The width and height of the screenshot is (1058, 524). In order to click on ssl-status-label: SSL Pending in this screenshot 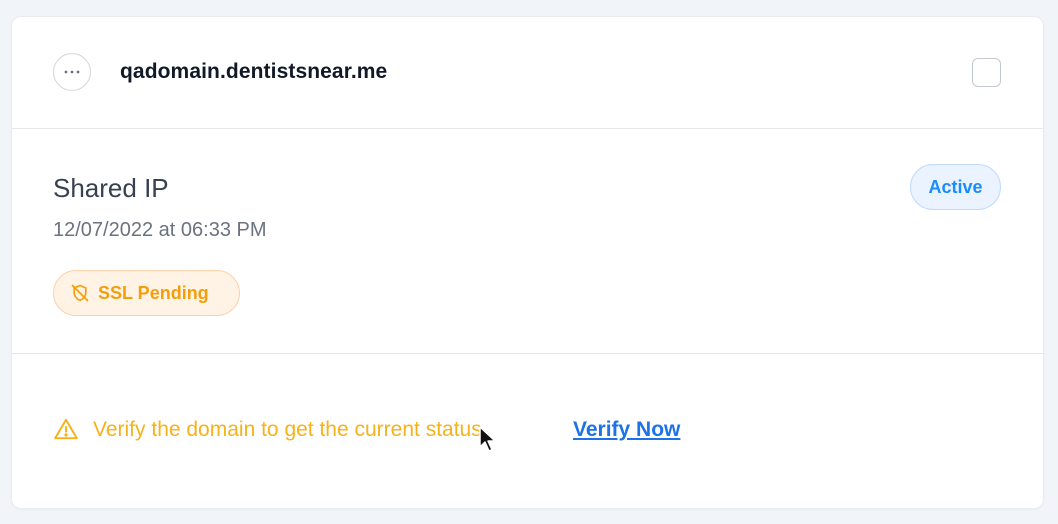, I will do `click(153, 292)`.